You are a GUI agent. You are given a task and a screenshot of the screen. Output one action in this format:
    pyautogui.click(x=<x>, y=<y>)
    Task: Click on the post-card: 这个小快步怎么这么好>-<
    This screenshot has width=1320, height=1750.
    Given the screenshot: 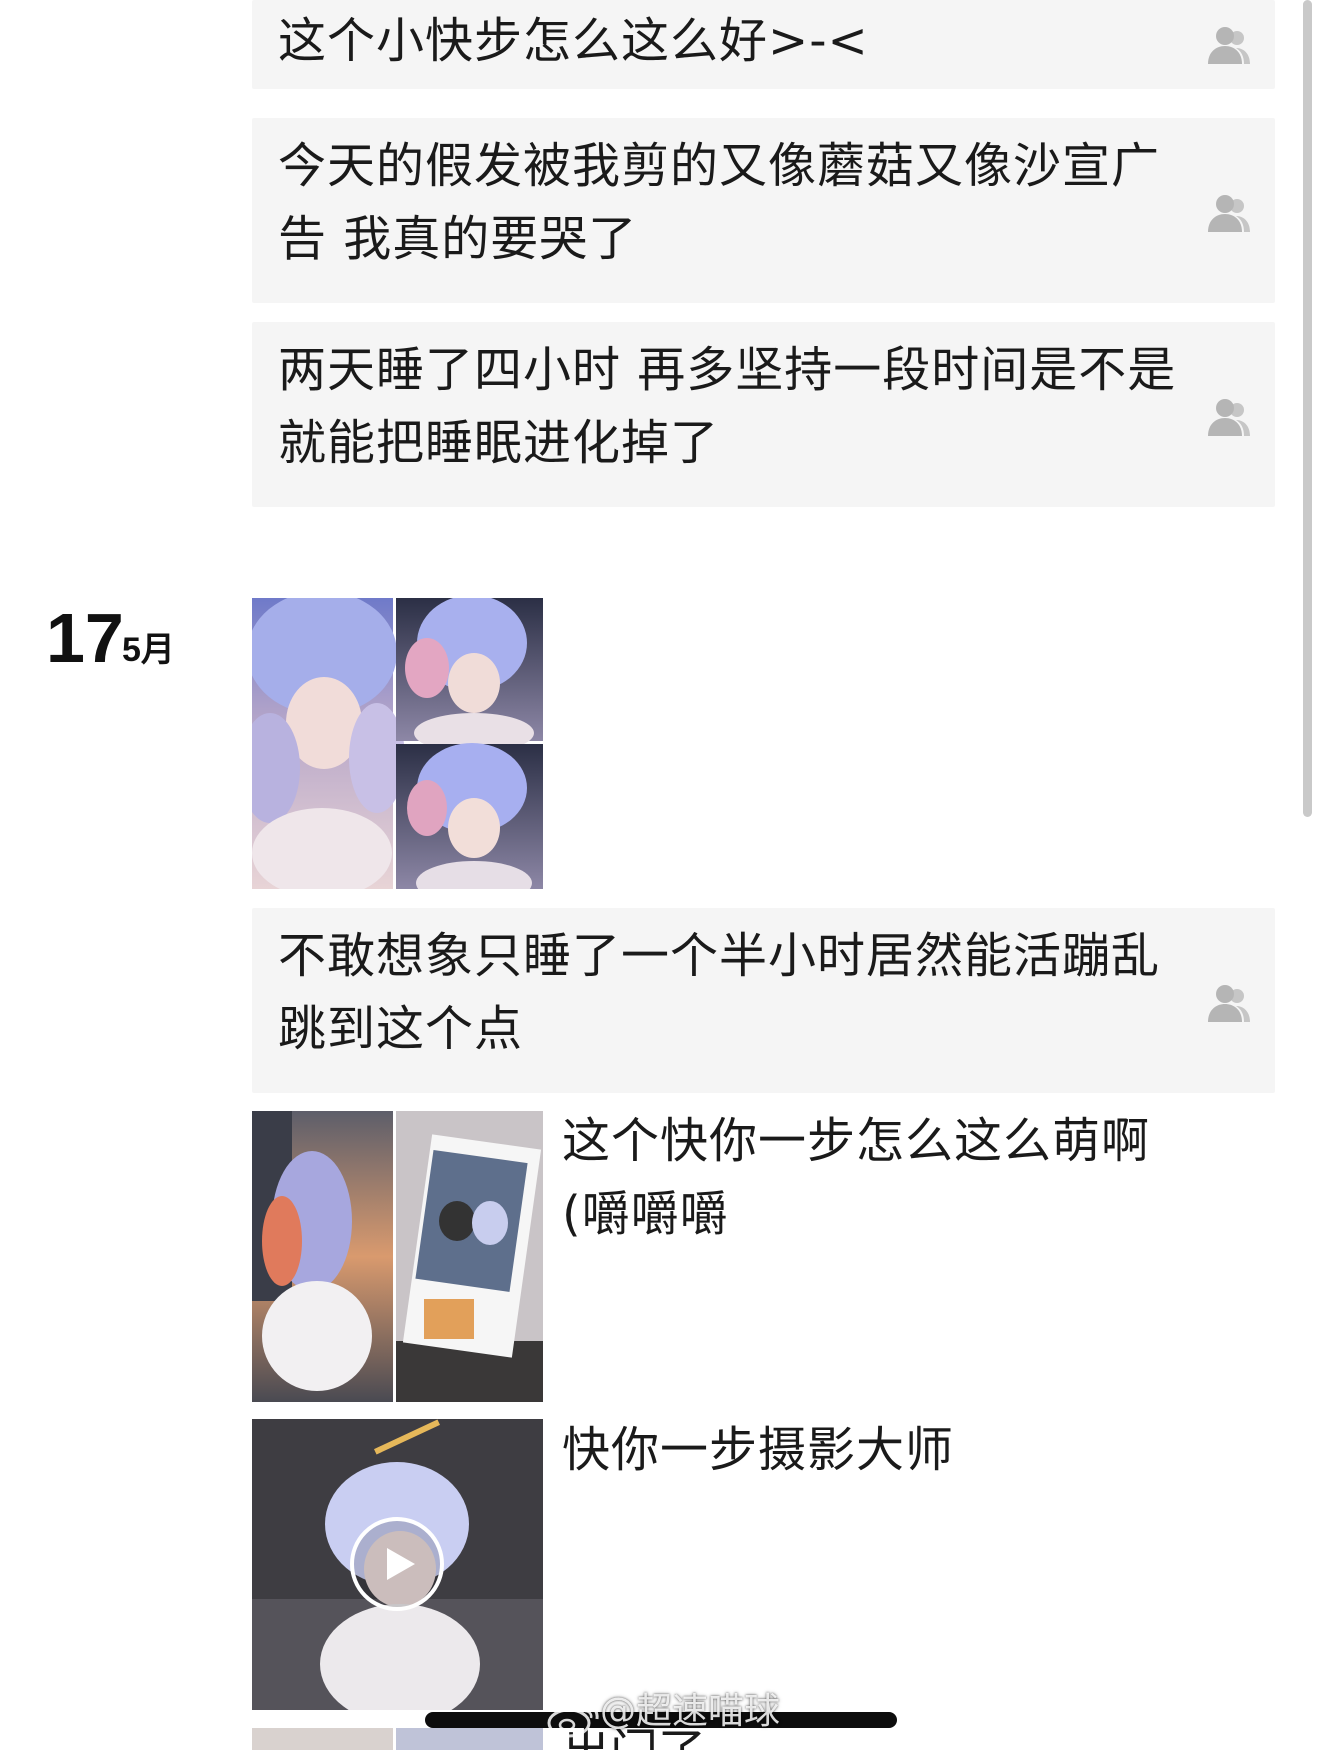 What is the action you would take?
    pyautogui.click(x=763, y=44)
    